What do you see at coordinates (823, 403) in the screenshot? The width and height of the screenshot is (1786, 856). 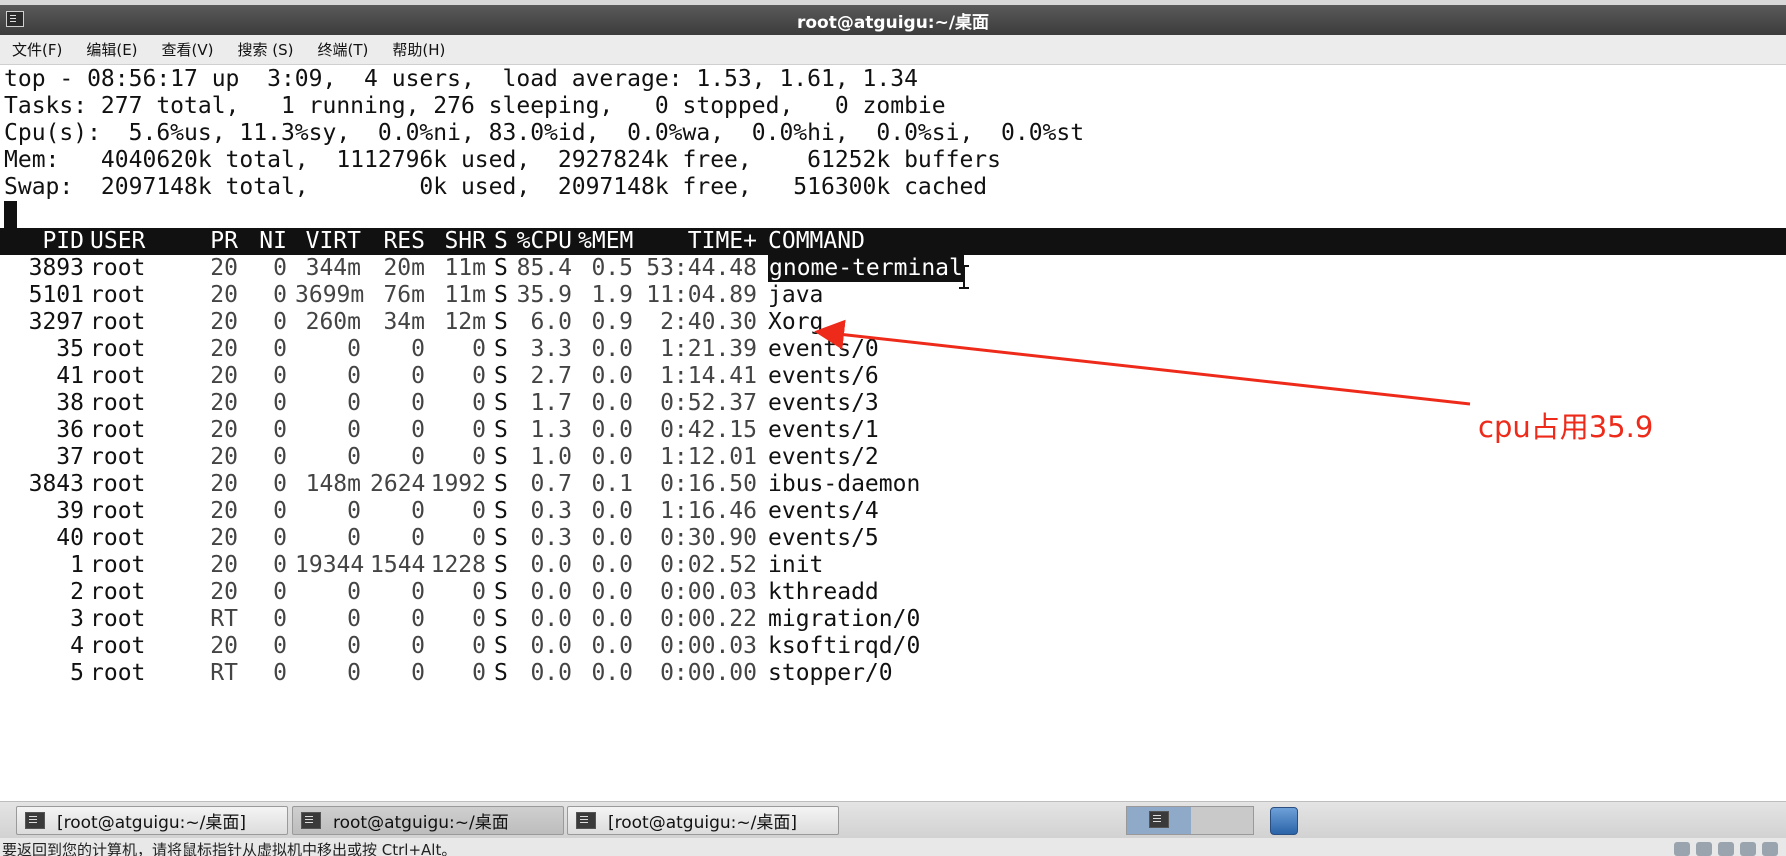 I see `cell-command: events/3` at bounding box center [823, 403].